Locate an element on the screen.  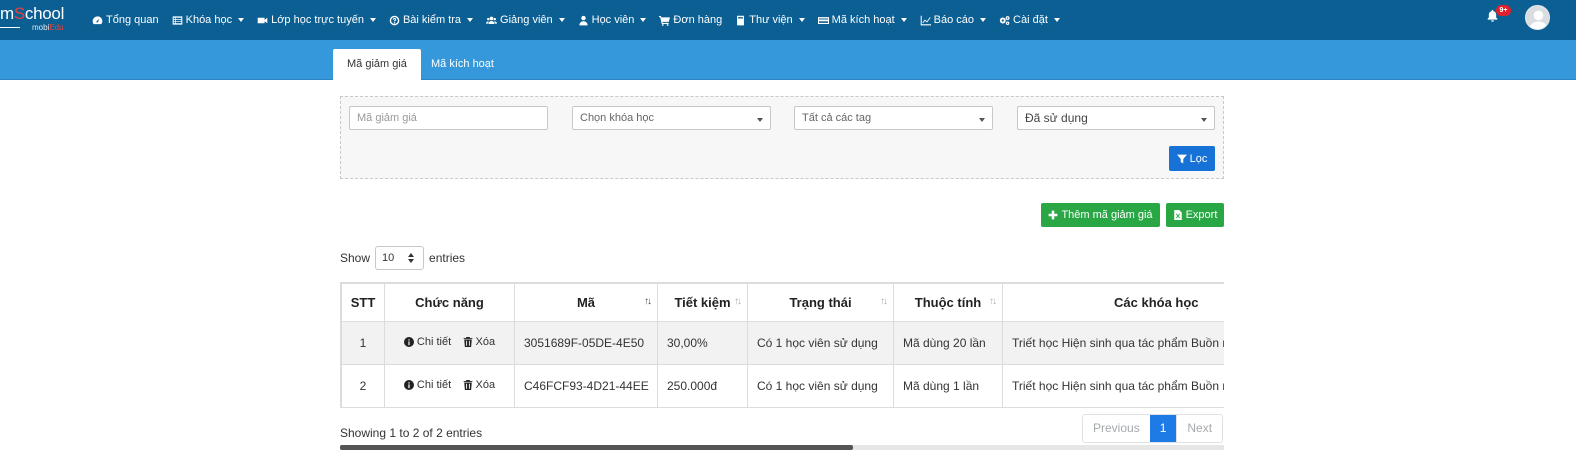
cell-saving: 30,00% is located at coordinates (702, 342).